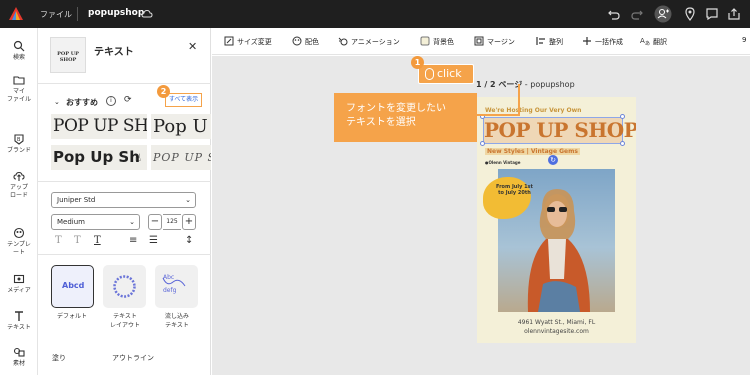 The height and width of the screenshot is (375, 750). I want to click on align-icon, so click(540, 41).